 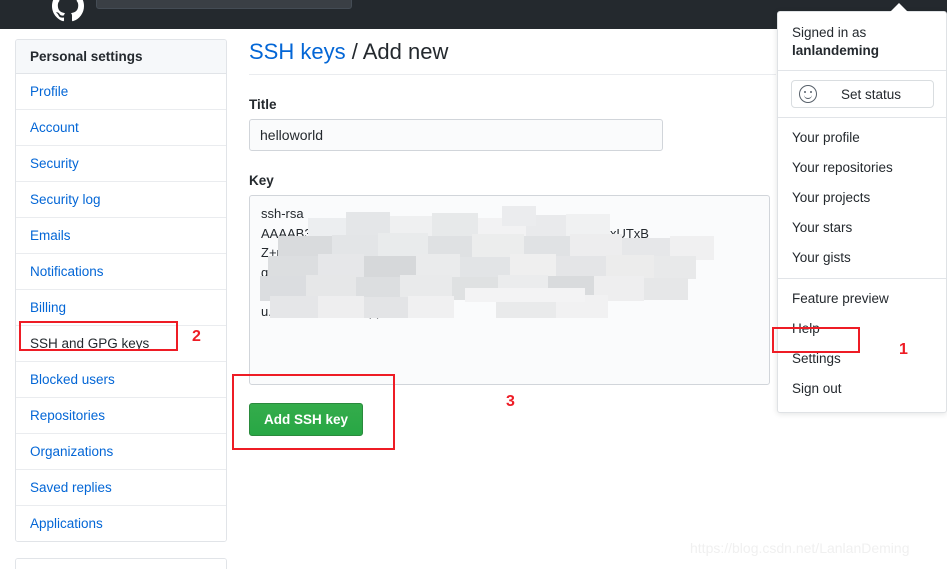 I want to click on set-status-wrapper: Set status, so click(x=862, y=94).